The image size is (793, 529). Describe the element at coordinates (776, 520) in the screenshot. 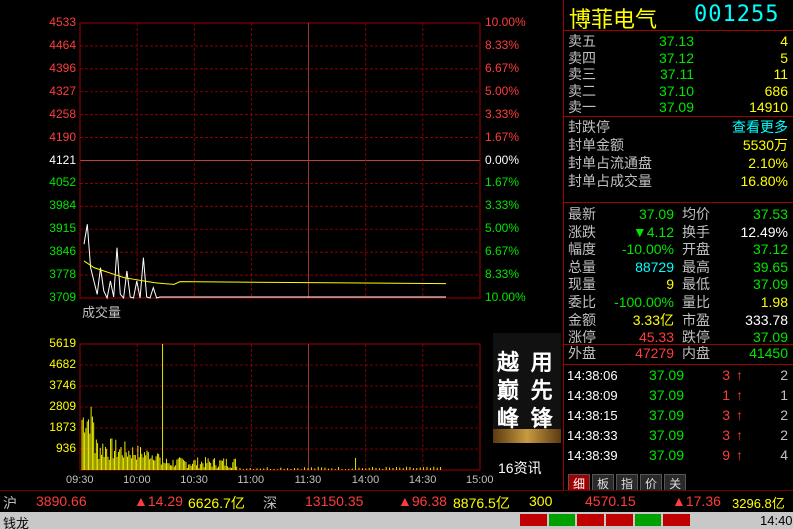

I see `status-time: 14:40` at that location.